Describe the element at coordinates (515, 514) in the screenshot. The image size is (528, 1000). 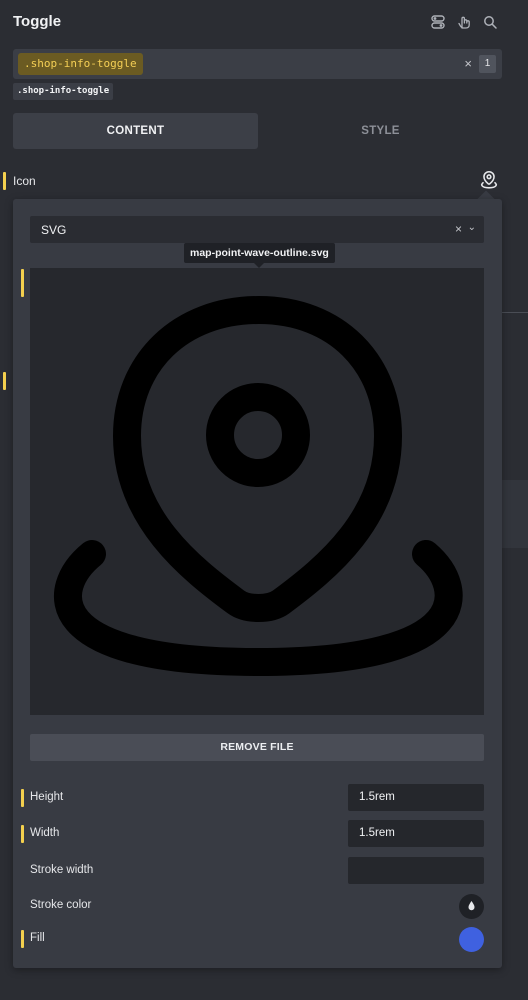
I see `background-panel-edge` at that location.